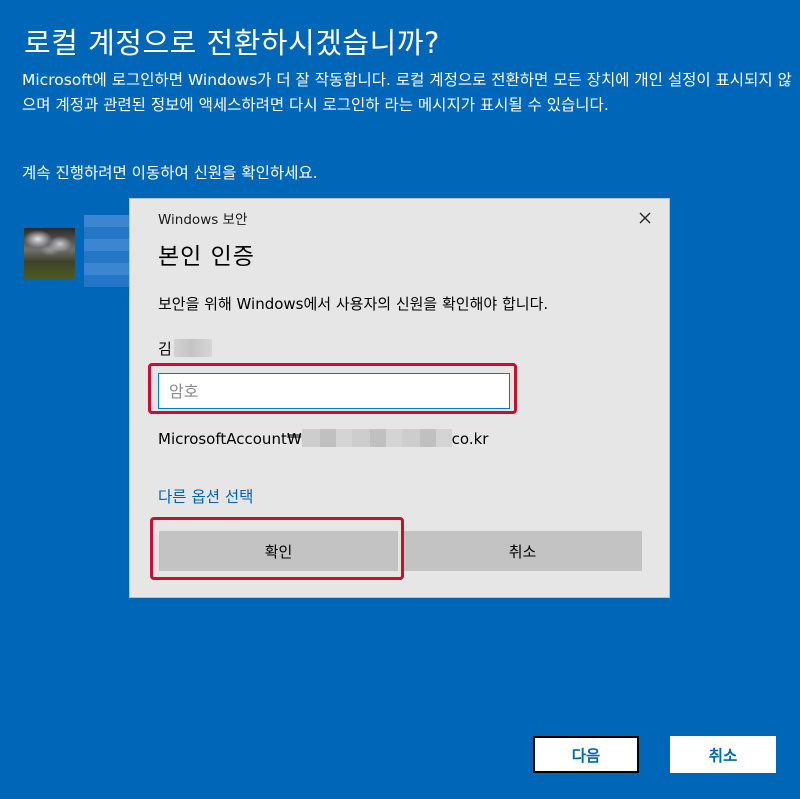  What do you see at coordinates (470, 439) in the screenshot?
I see `account-suffix: co.kr` at bounding box center [470, 439].